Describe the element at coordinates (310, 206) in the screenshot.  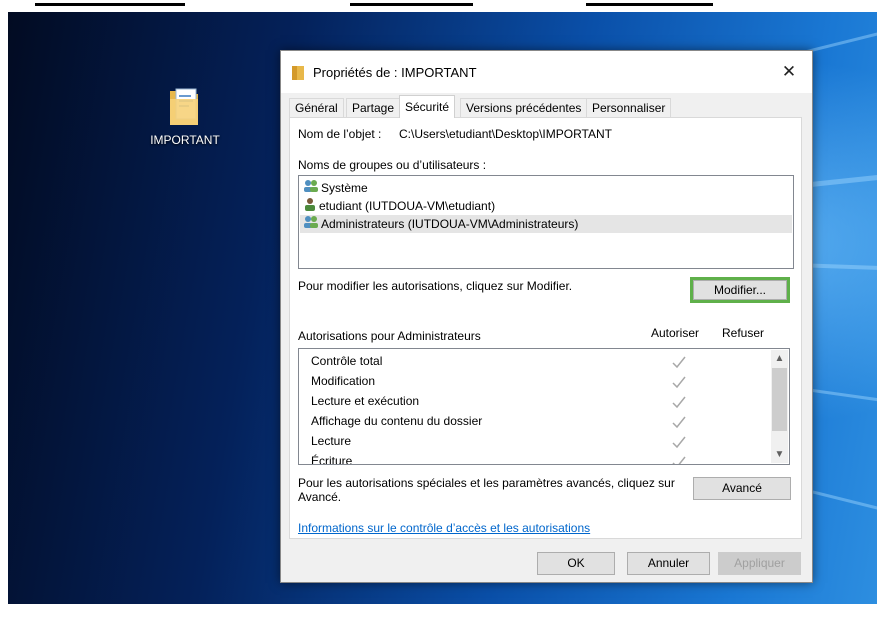
I see `user-icon` at that location.